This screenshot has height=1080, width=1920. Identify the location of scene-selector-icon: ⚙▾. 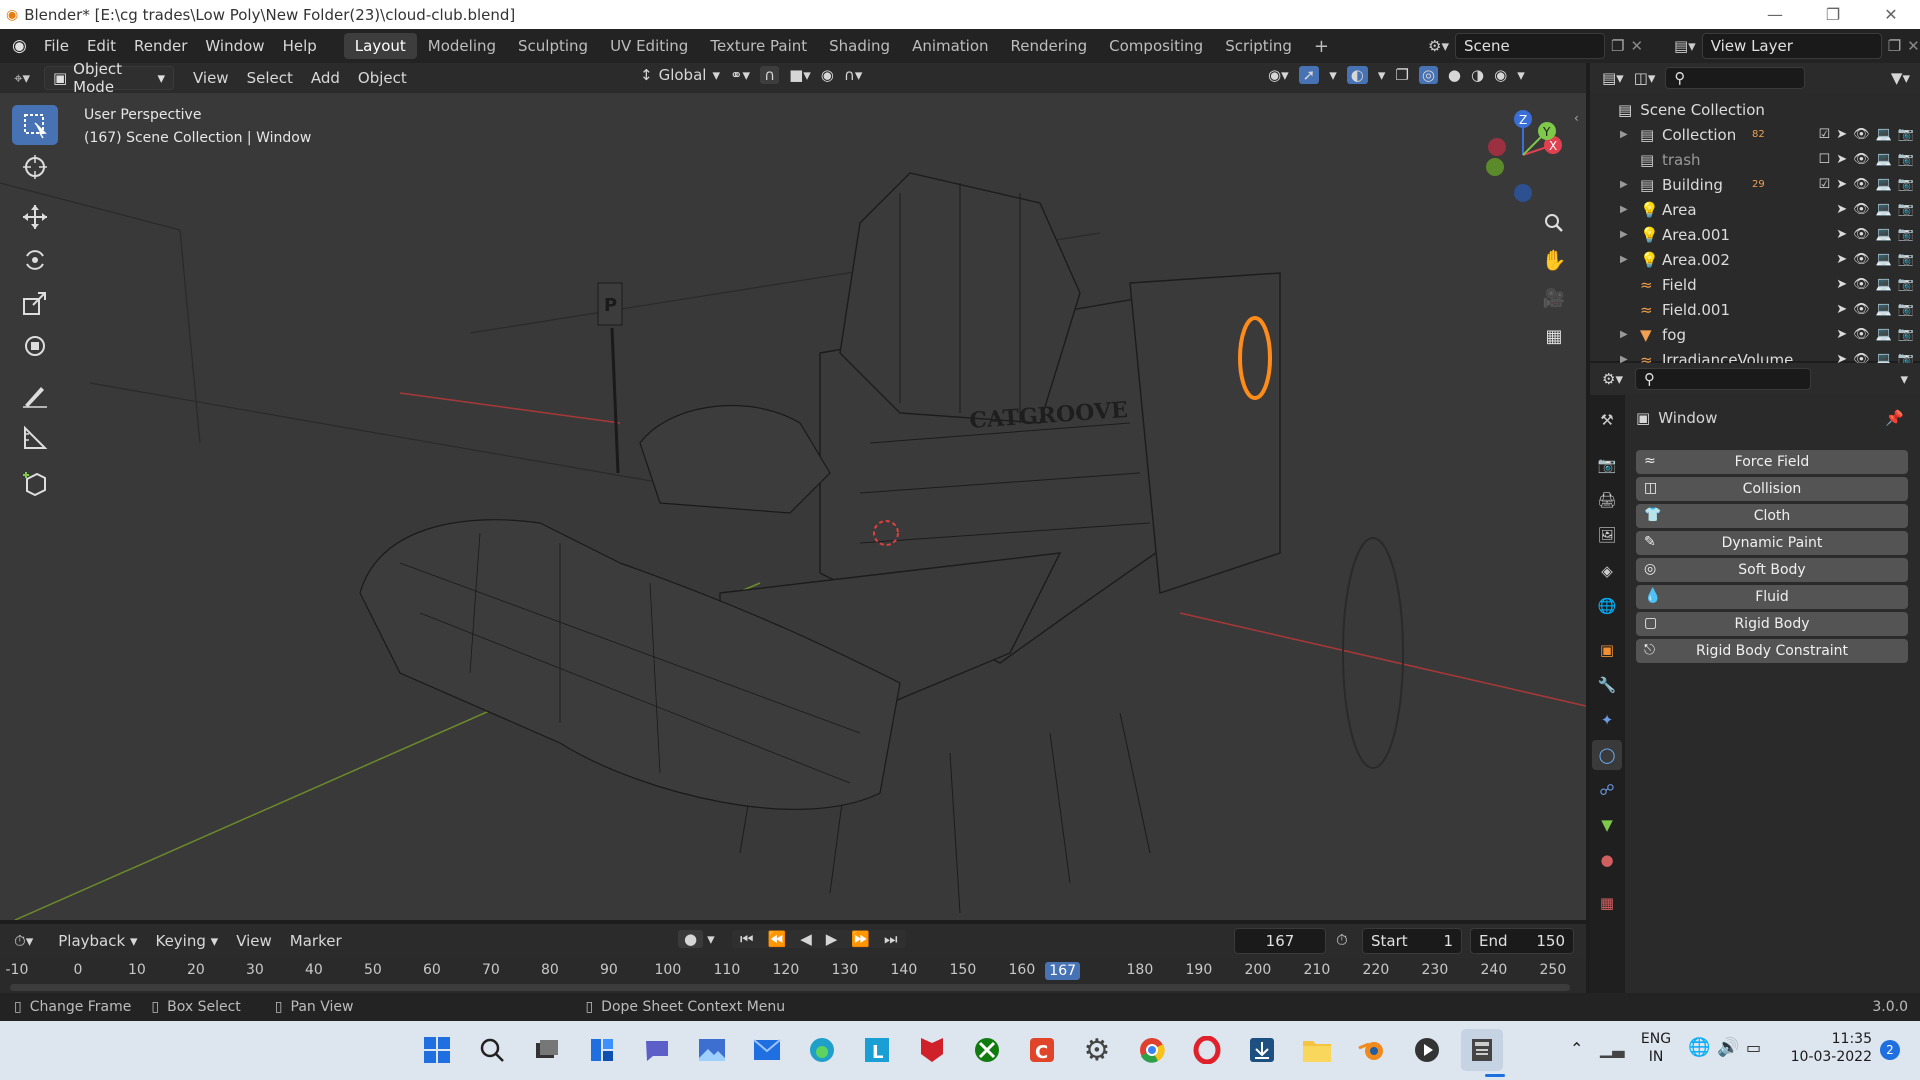
(1438, 46).